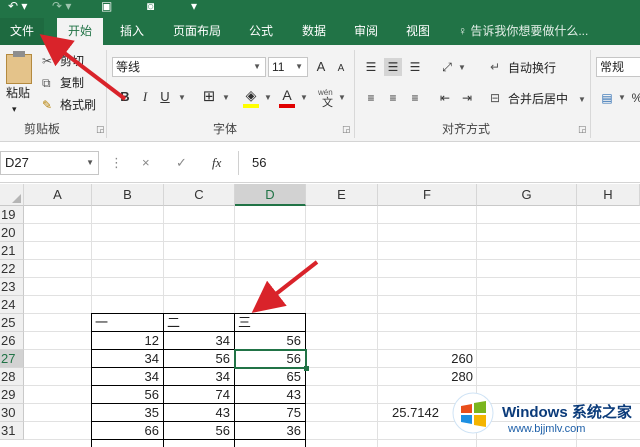 The height and width of the screenshot is (447, 640). I want to click on watermark: Windows 系统之家 www.bjjmlv.com, so click(543, 415).